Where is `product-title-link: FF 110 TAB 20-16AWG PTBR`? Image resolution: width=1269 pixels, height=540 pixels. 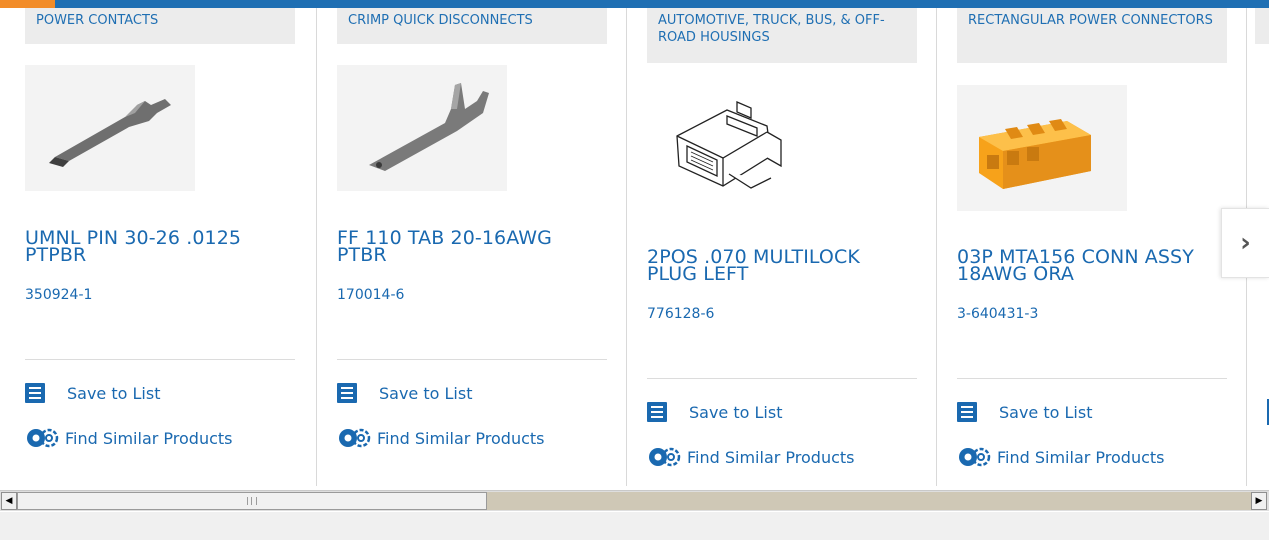
product-title-link: FF 110 TAB 20-16AWG PTBR is located at coordinates (468, 247).